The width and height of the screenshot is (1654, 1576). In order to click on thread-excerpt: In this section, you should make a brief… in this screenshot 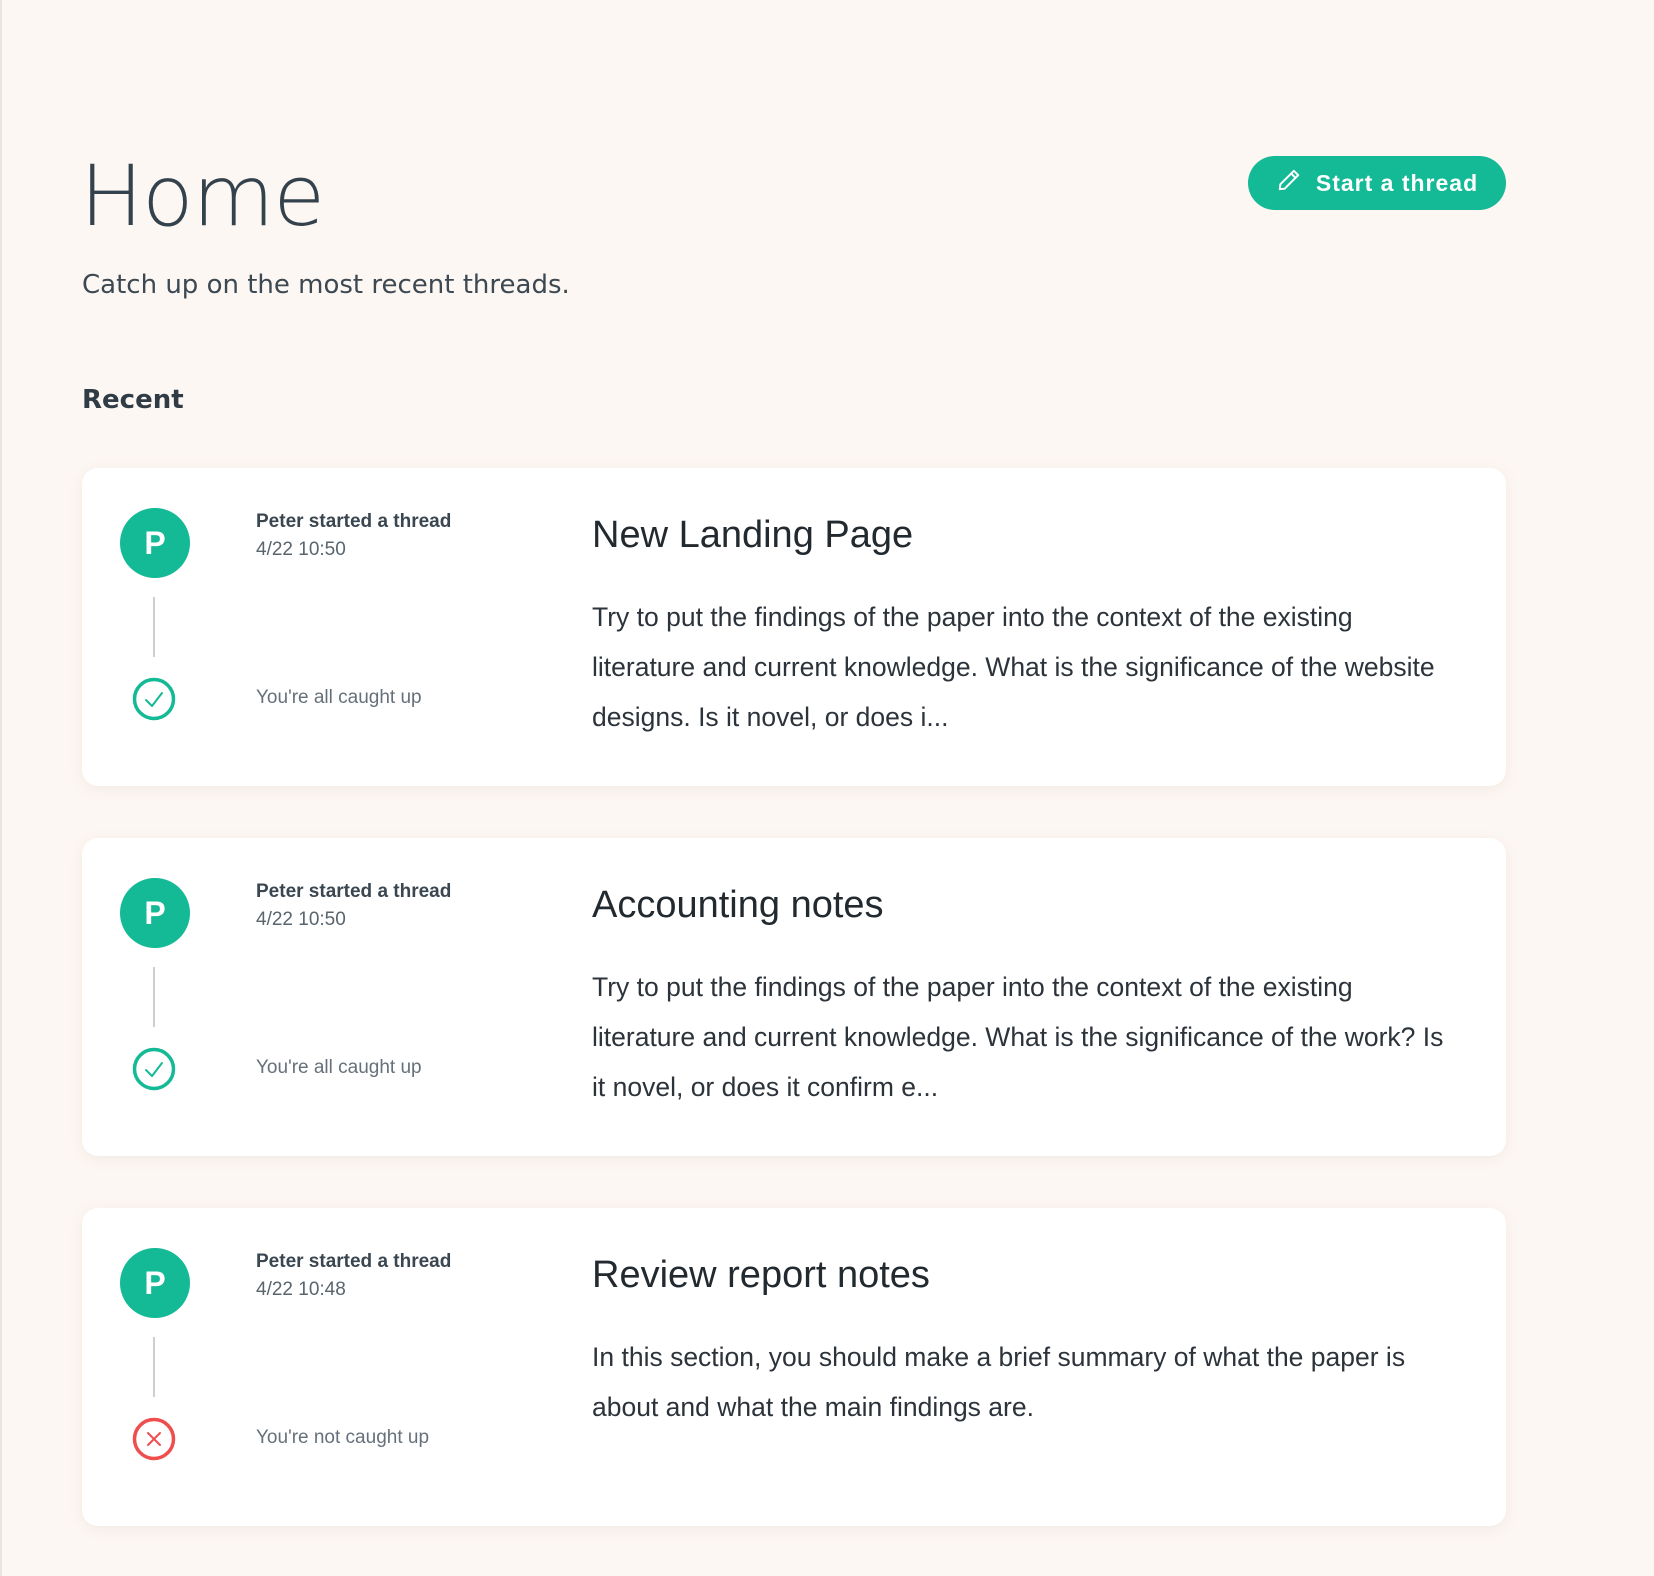, I will do `click(999, 1382)`.